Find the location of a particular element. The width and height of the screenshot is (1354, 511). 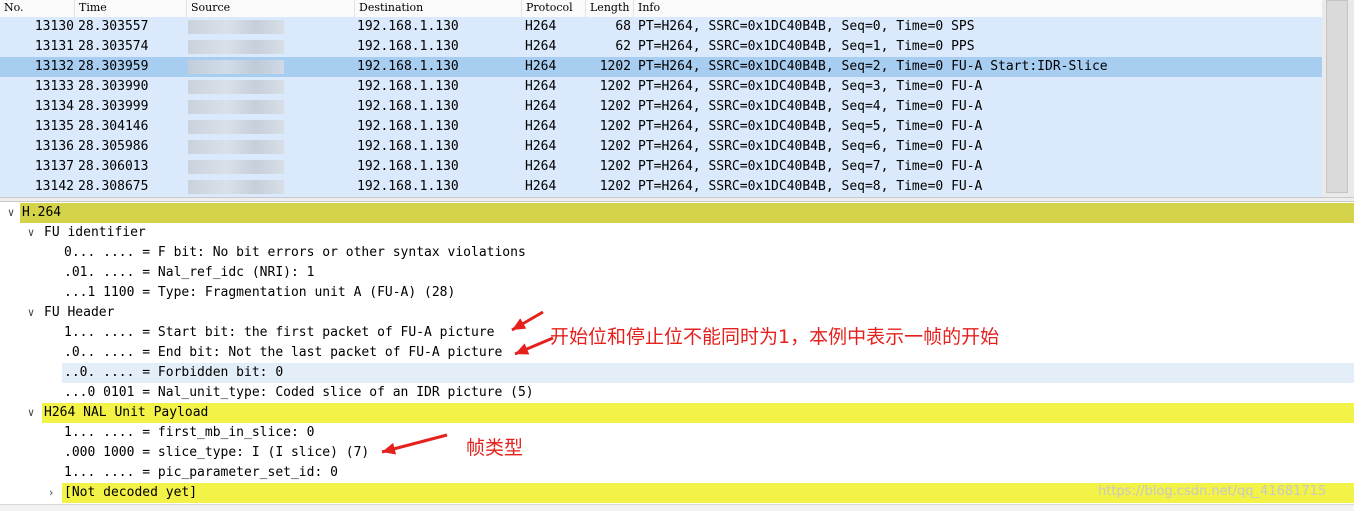

frame-type-note: 帧类型 is located at coordinates (495, 448).